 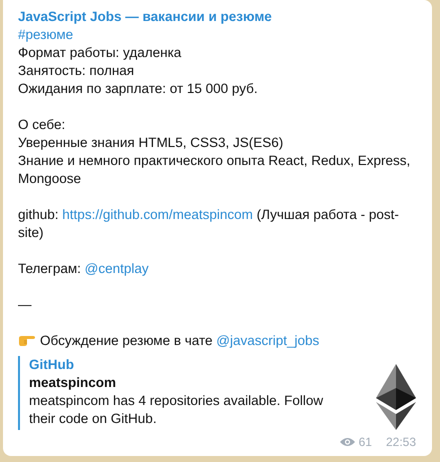 I want to click on link: https://github.com/meatspincom, so click(x=157, y=214).